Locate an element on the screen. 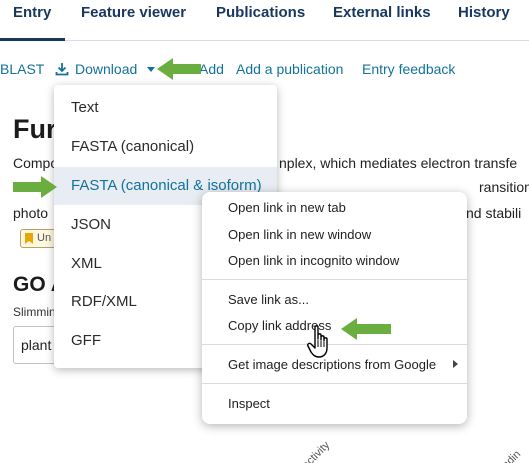 The image size is (529, 463). entry-feedback-link: Entry feedback is located at coordinates (408, 69).